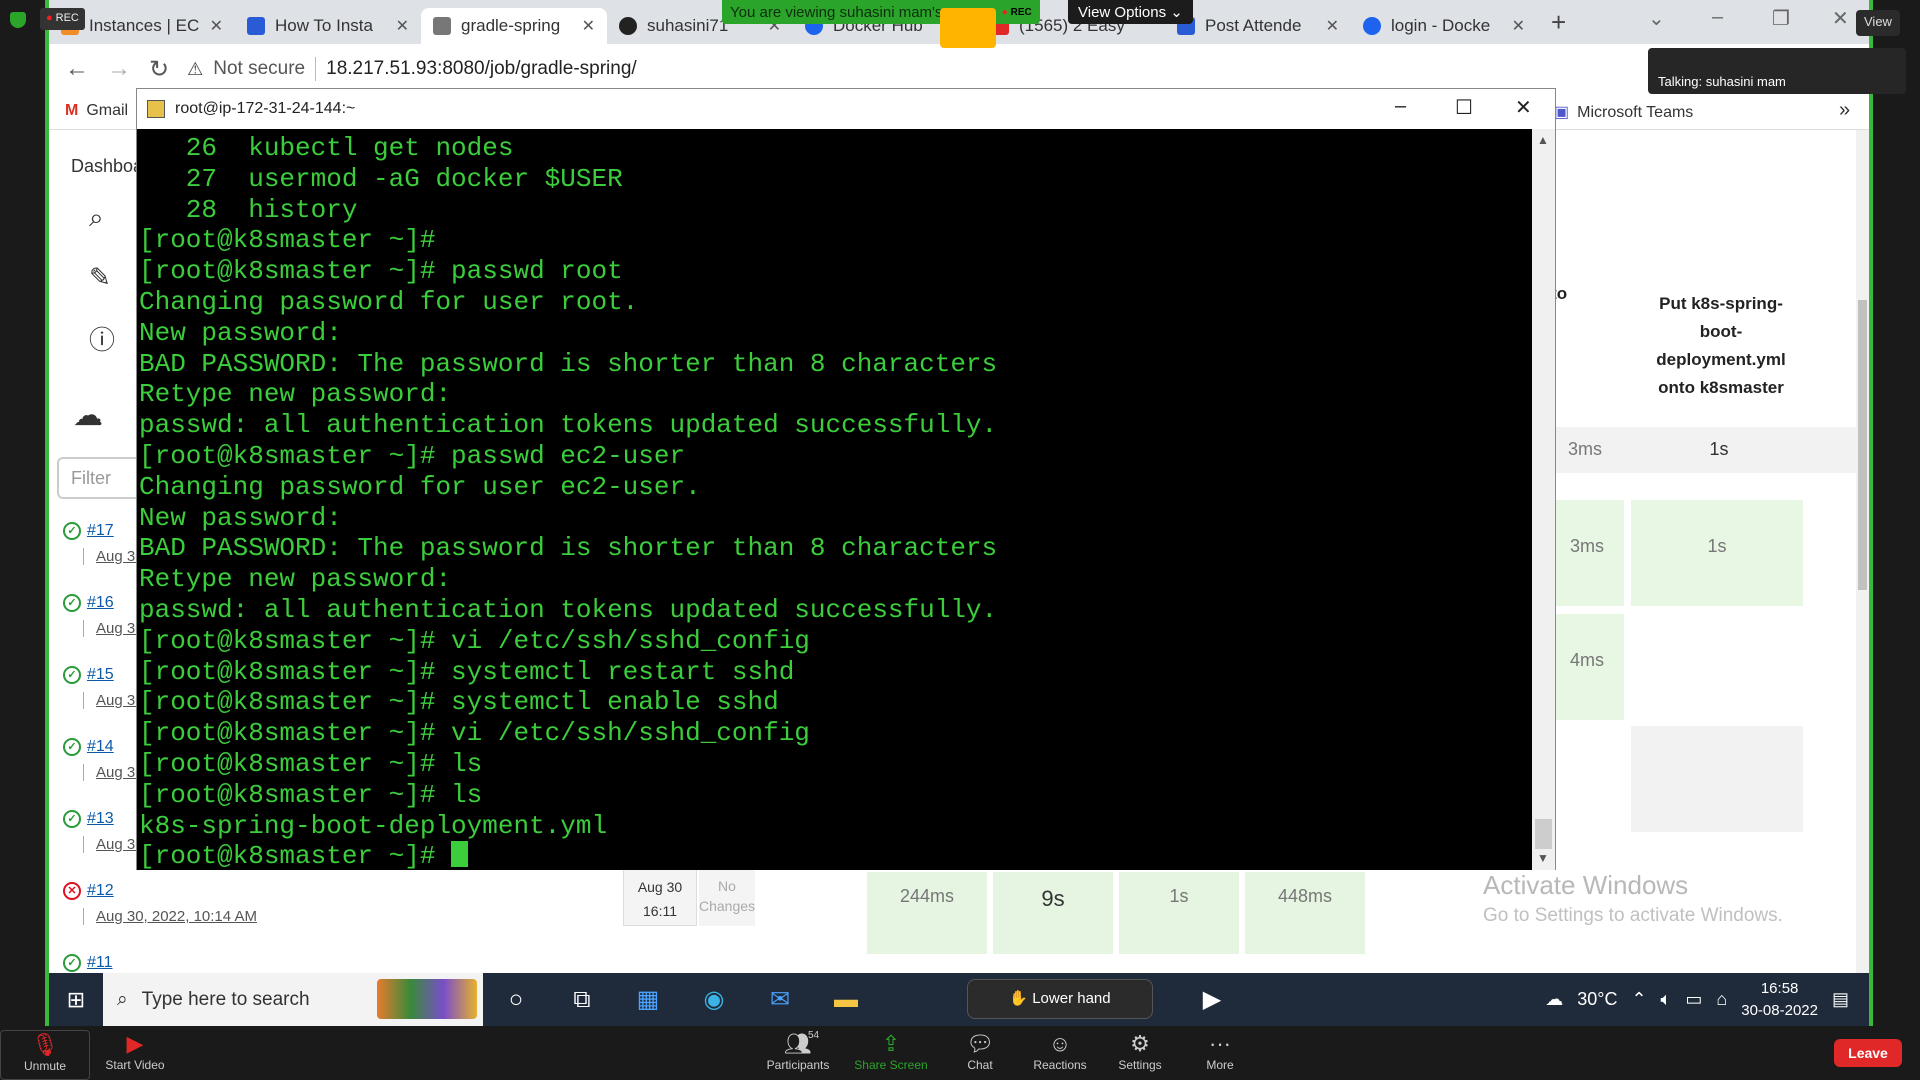  I want to click on network-icon: ⌂, so click(1721, 999).